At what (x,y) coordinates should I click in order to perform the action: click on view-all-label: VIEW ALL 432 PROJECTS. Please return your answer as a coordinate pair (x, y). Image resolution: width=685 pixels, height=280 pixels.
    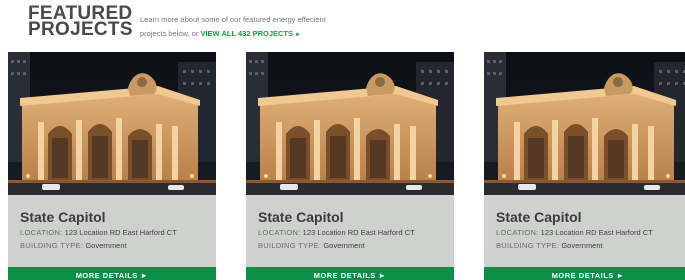
    Looking at the image, I should click on (246, 33).